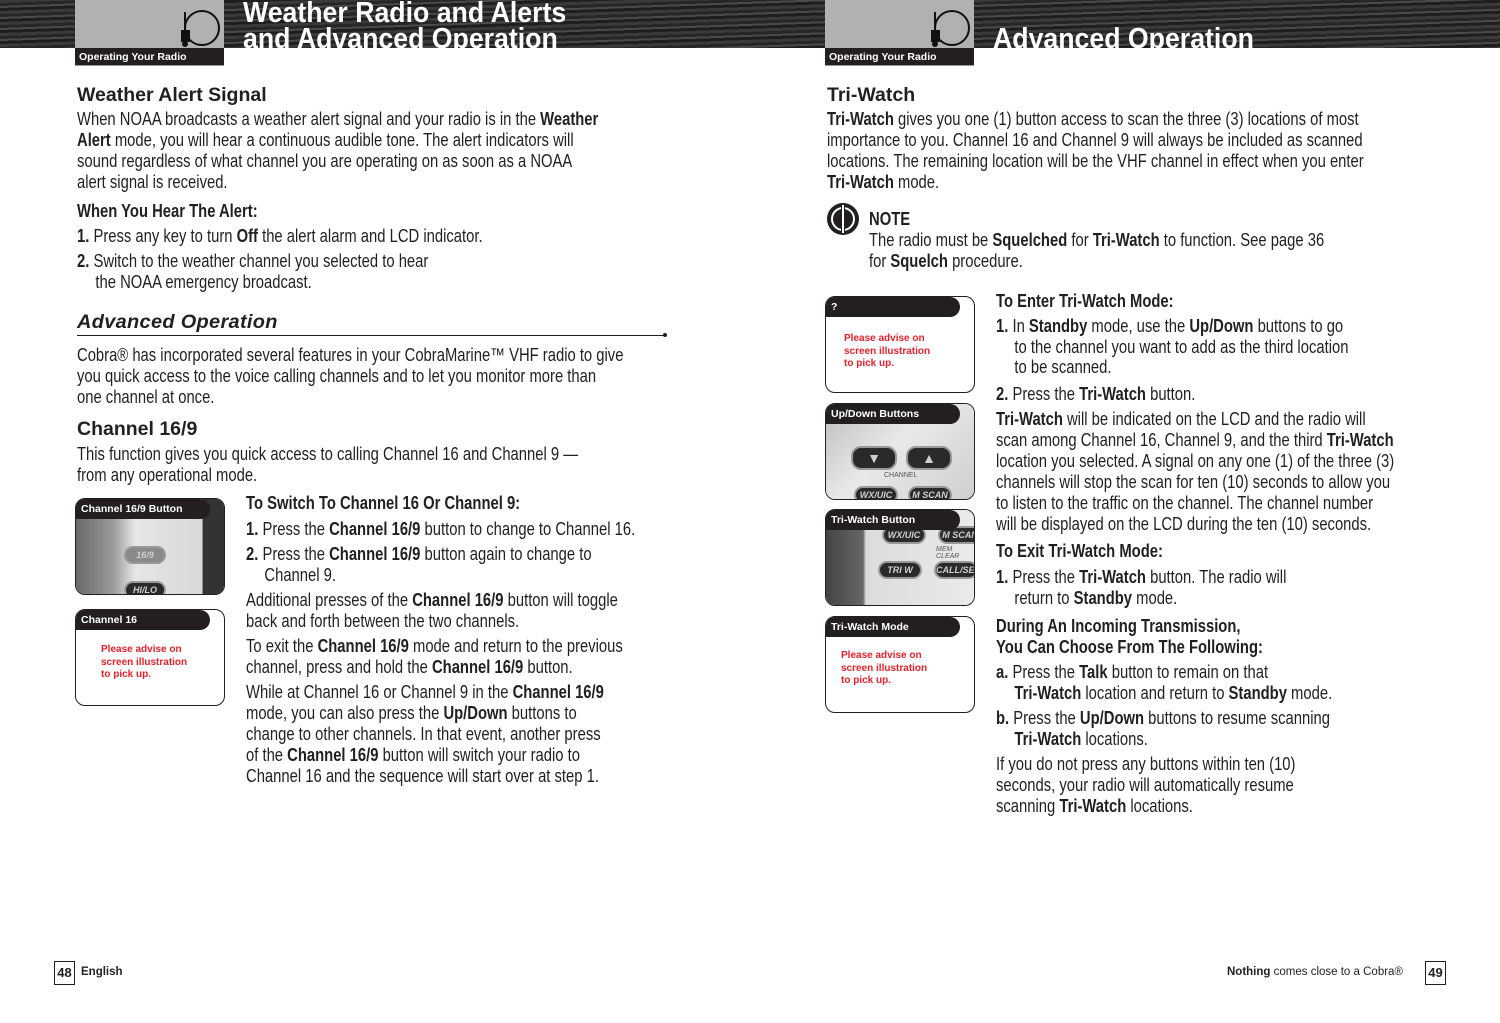  Describe the element at coordinates (145, 555) in the screenshot. I see `photo-button-label: 16/9` at that location.